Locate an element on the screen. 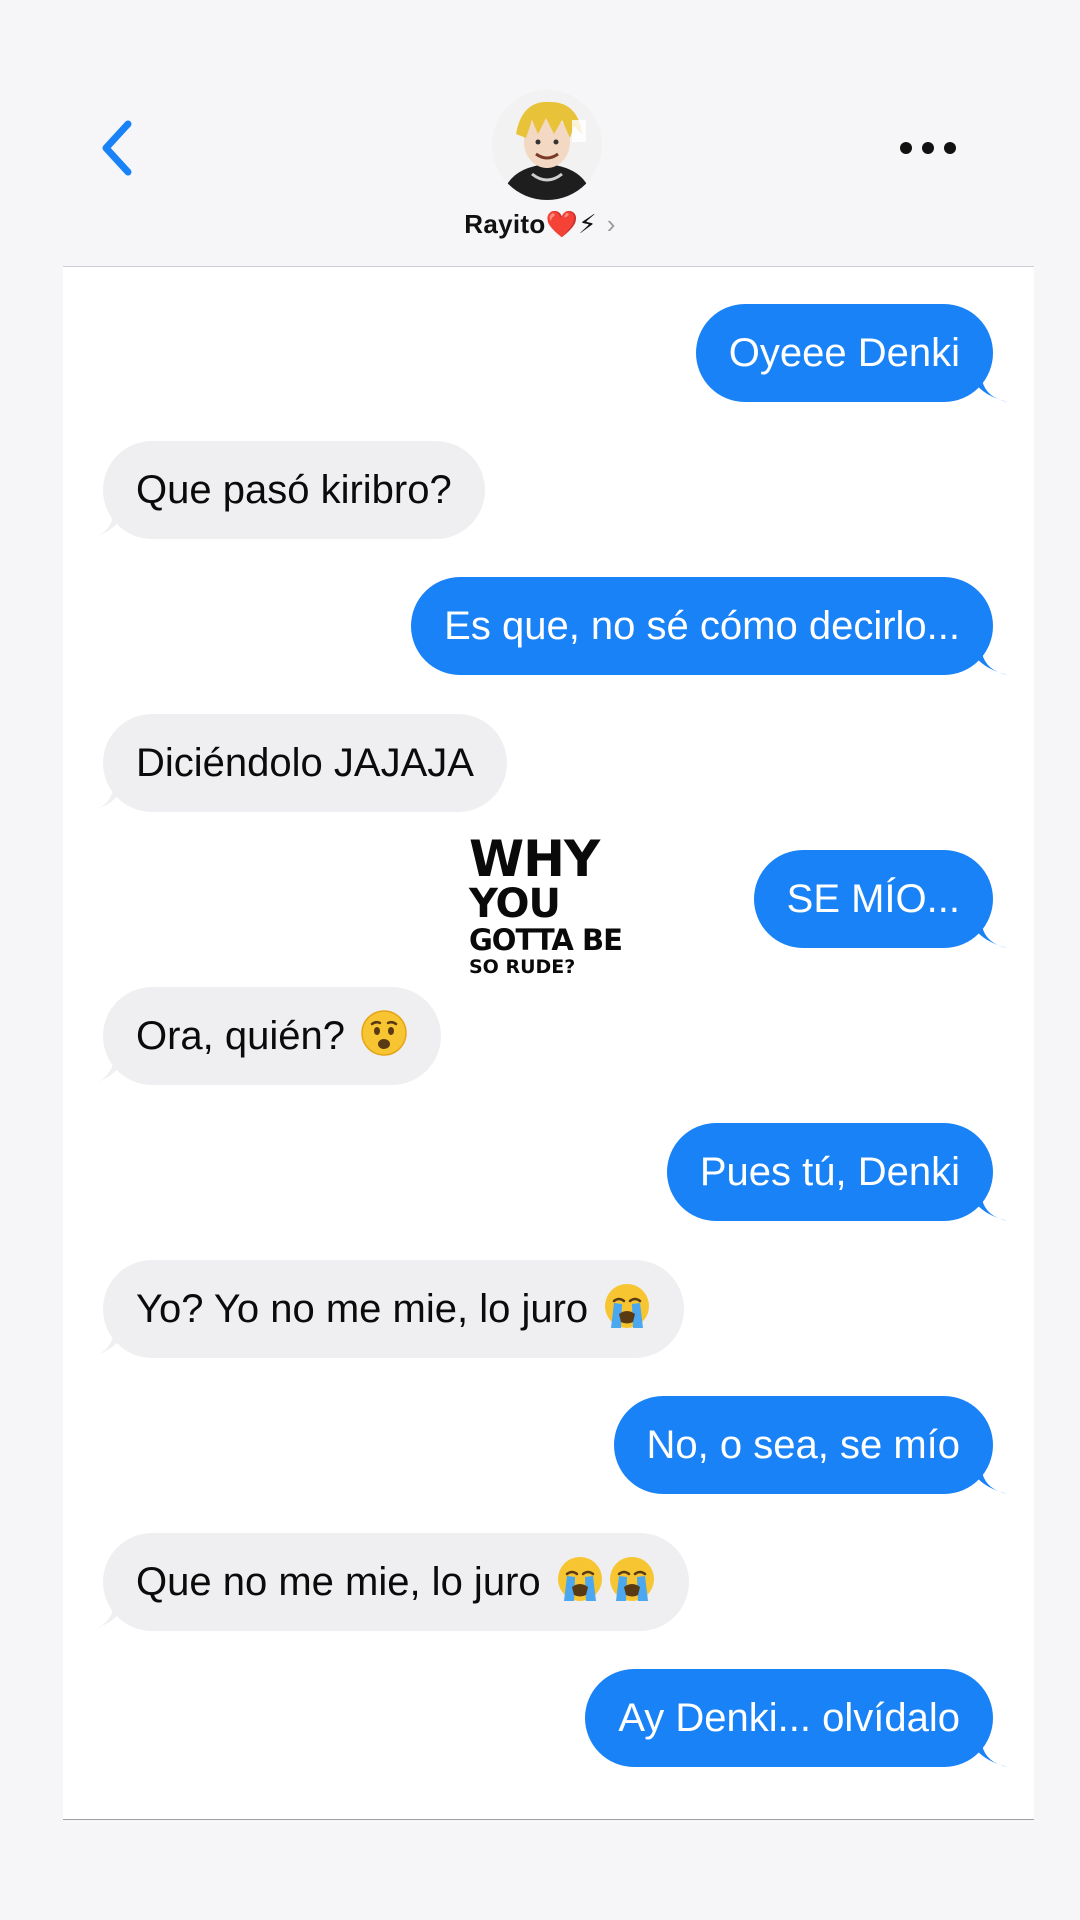 The image size is (1080, 1920). message-text: Yo? Yo no me mie, lo juro is located at coordinates (362, 1309).